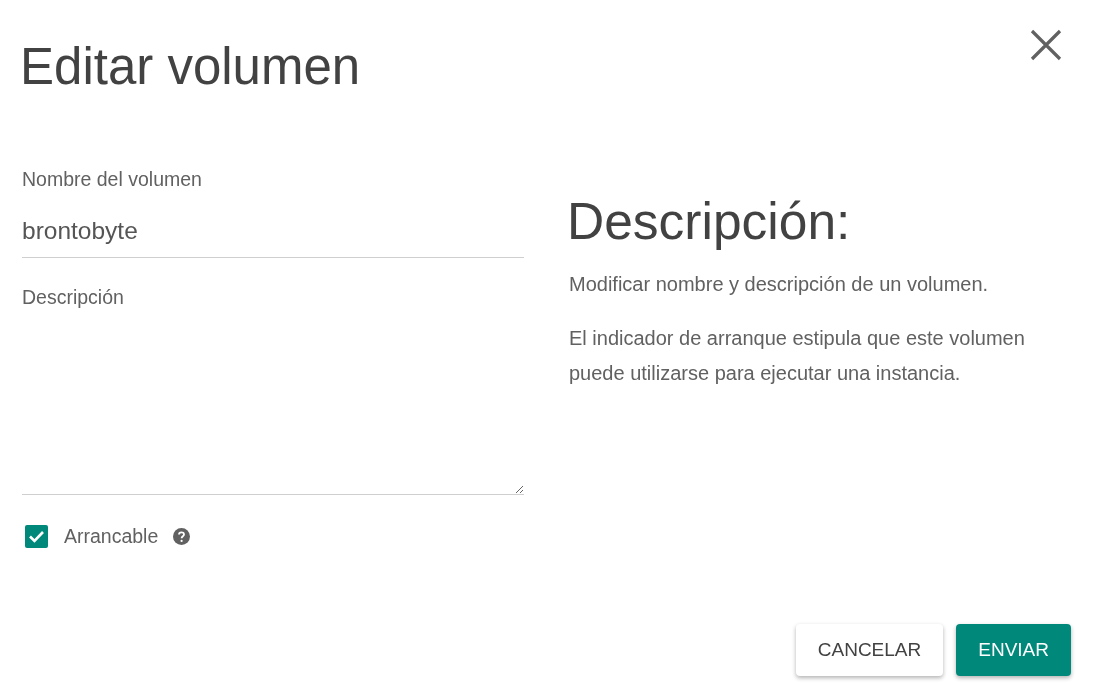 Image resolution: width=1093 pixels, height=695 pixels. What do you see at coordinates (182, 536) in the screenshot?
I see `help-icon` at bounding box center [182, 536].